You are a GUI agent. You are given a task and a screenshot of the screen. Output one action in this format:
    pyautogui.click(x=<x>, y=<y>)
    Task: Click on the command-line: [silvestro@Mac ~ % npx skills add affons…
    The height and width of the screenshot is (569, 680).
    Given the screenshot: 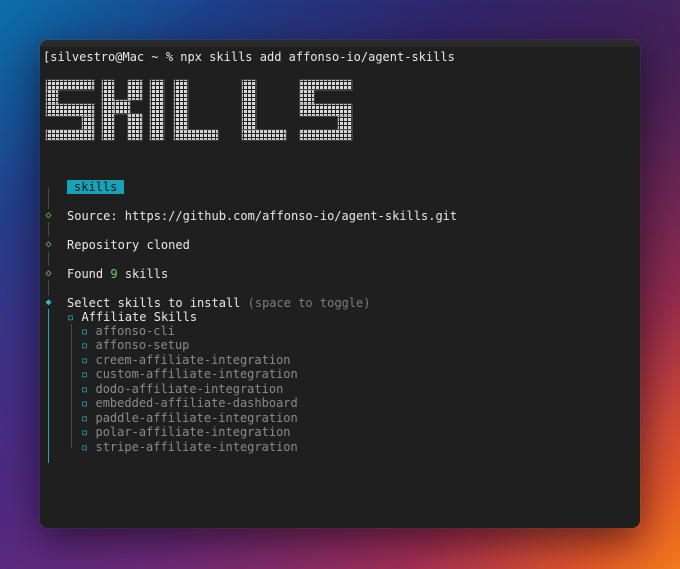 What is the action you would take?
    pyautogui.click(x=249, y=57)
    